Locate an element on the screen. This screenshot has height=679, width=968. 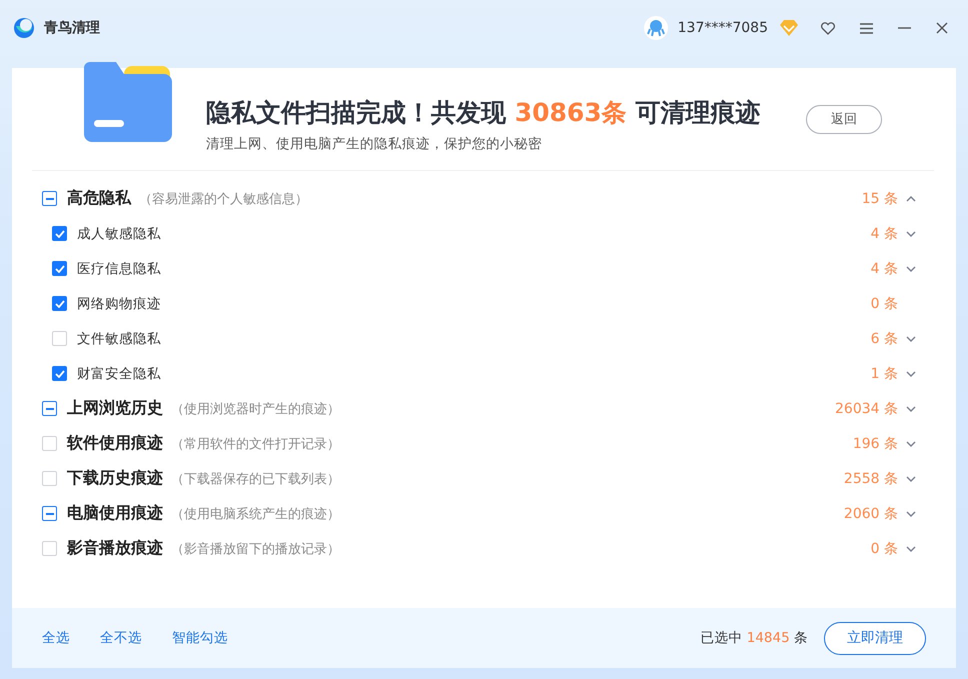
category-label: 电脑使用痕迹 is located at coordinates (115, 513).